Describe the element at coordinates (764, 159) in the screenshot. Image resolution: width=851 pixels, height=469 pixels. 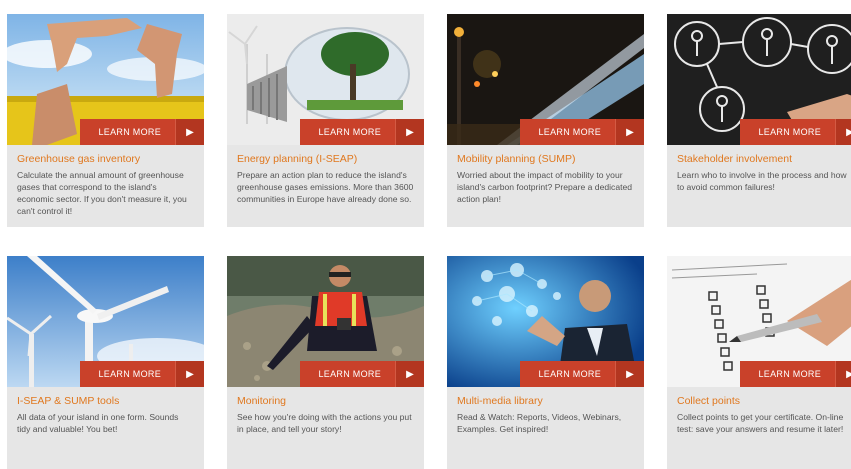
I see `card-title: Stakeholder involvement` at that location.